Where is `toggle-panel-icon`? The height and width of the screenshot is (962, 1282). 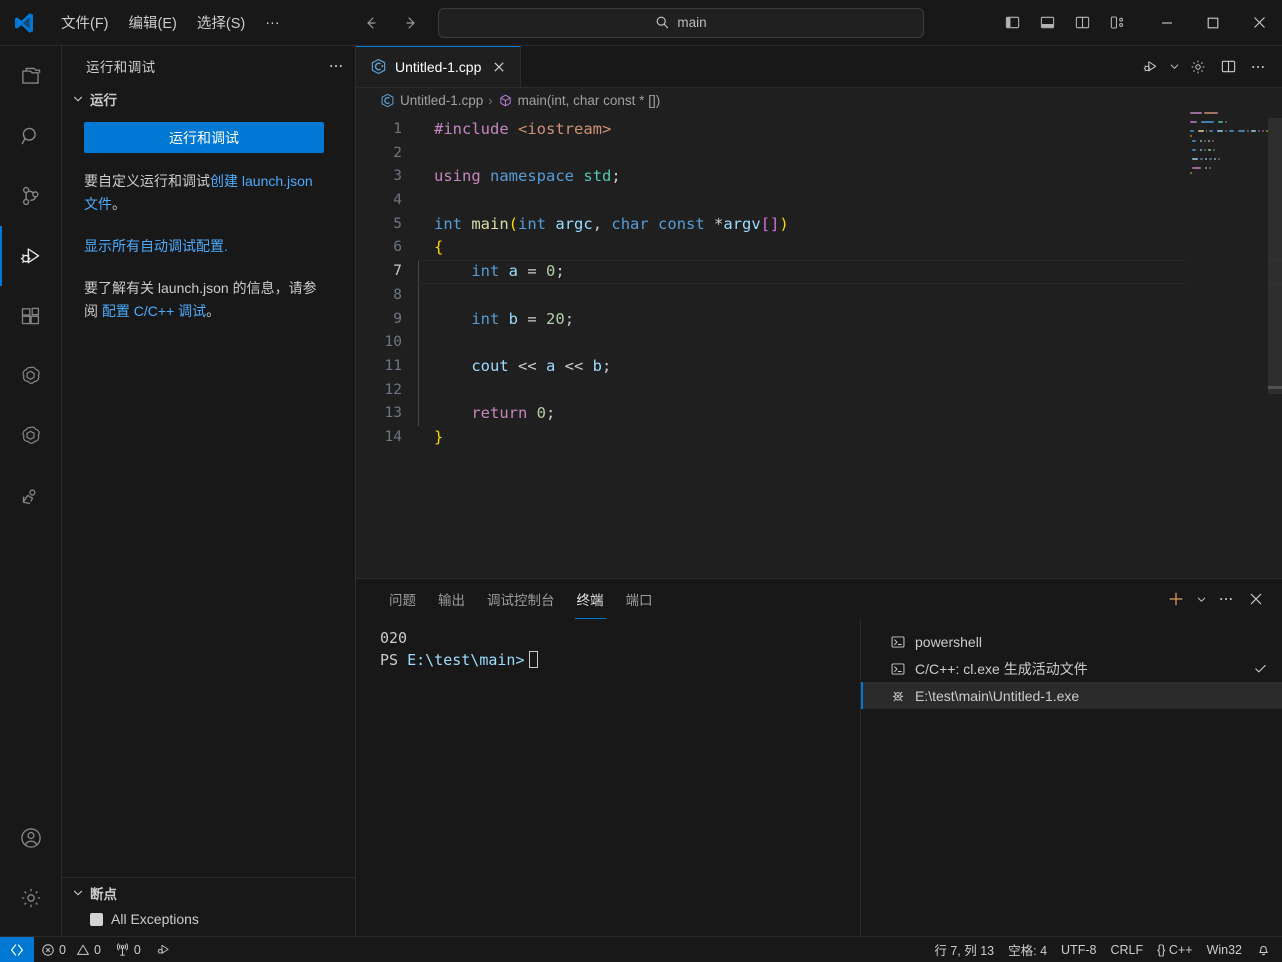 toggle-panel-icon is located at coordinates (1047, 23).